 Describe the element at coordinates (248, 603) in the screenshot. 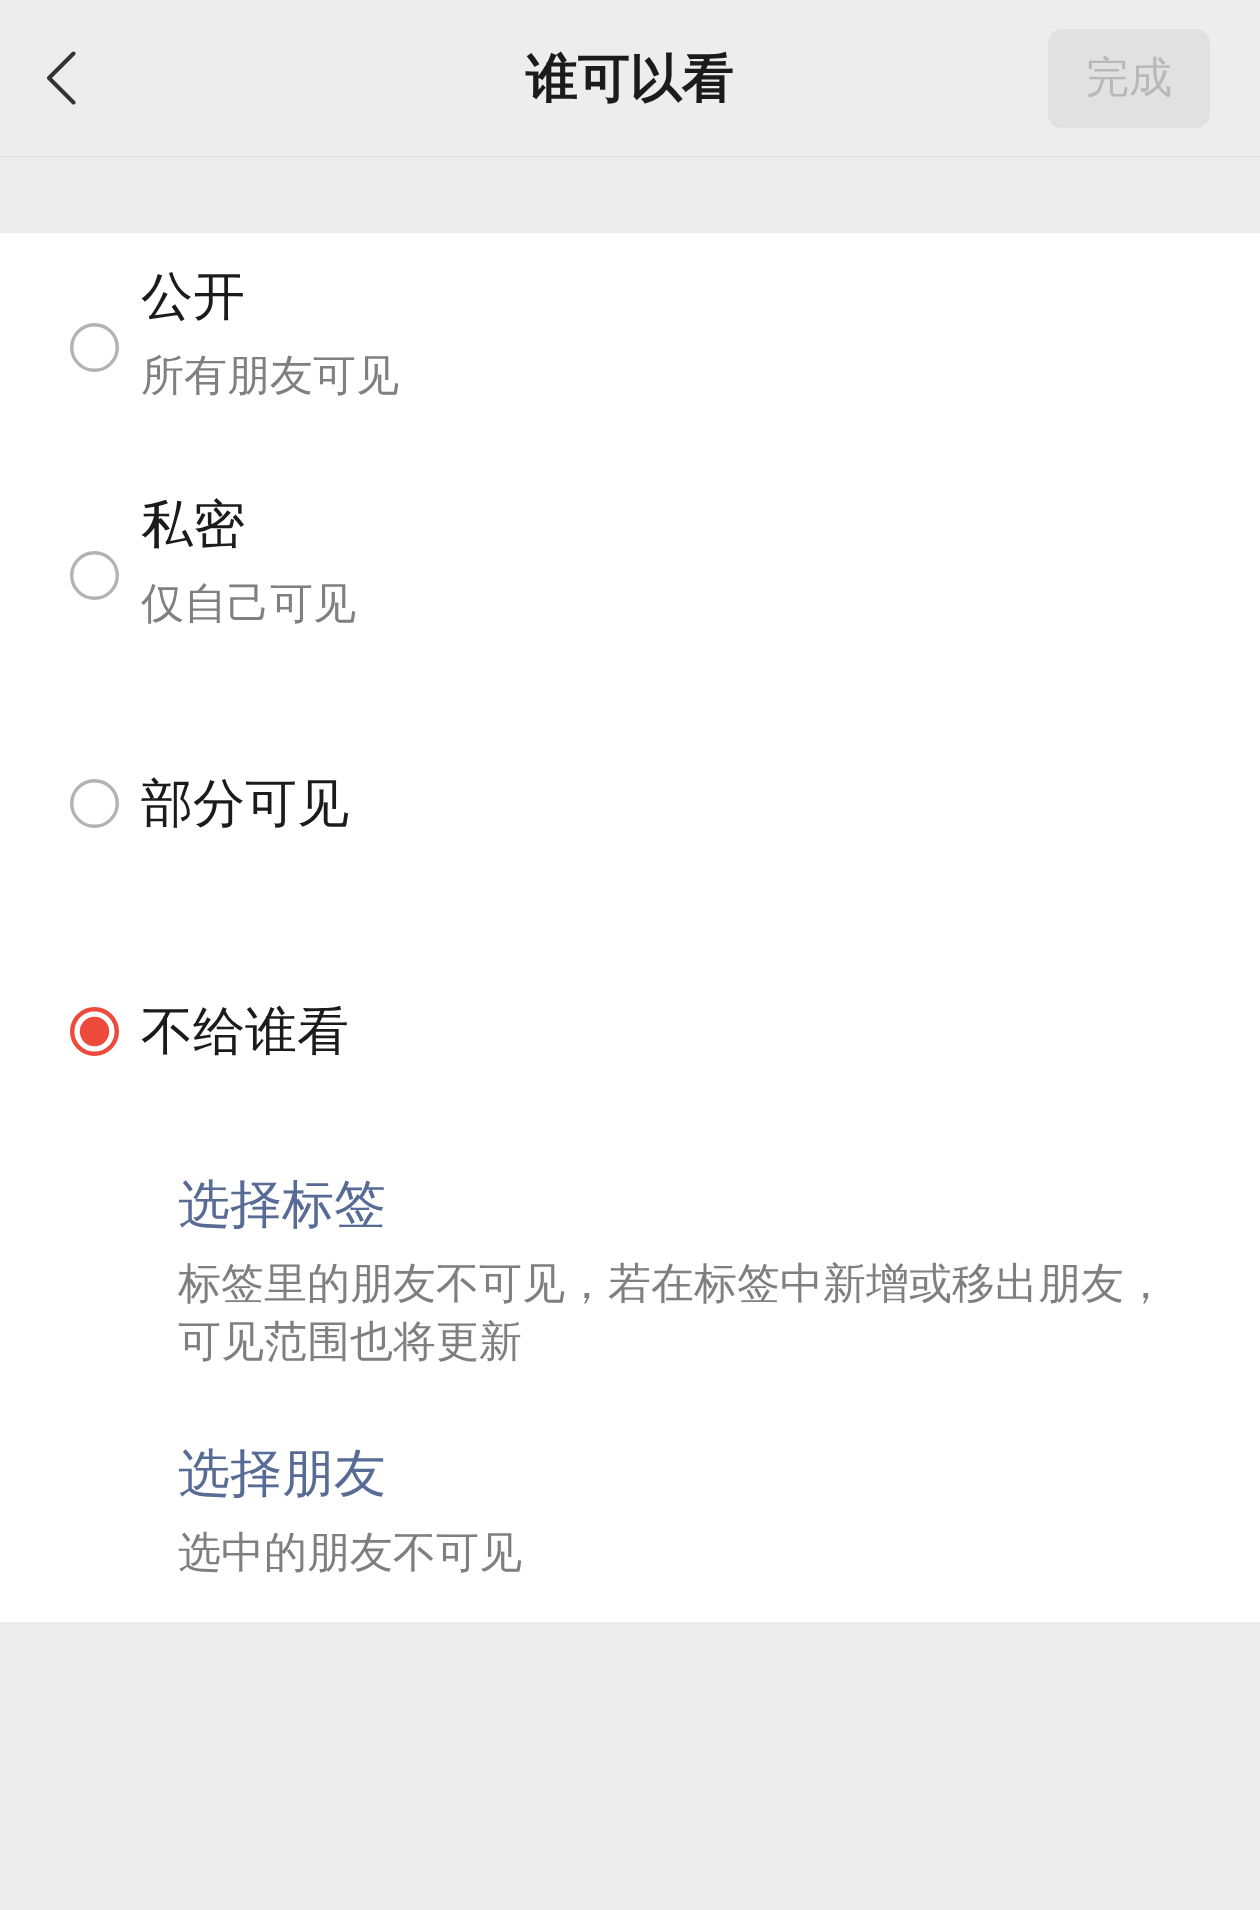

I see `option-subtitle: 仅自己可见` at that location.